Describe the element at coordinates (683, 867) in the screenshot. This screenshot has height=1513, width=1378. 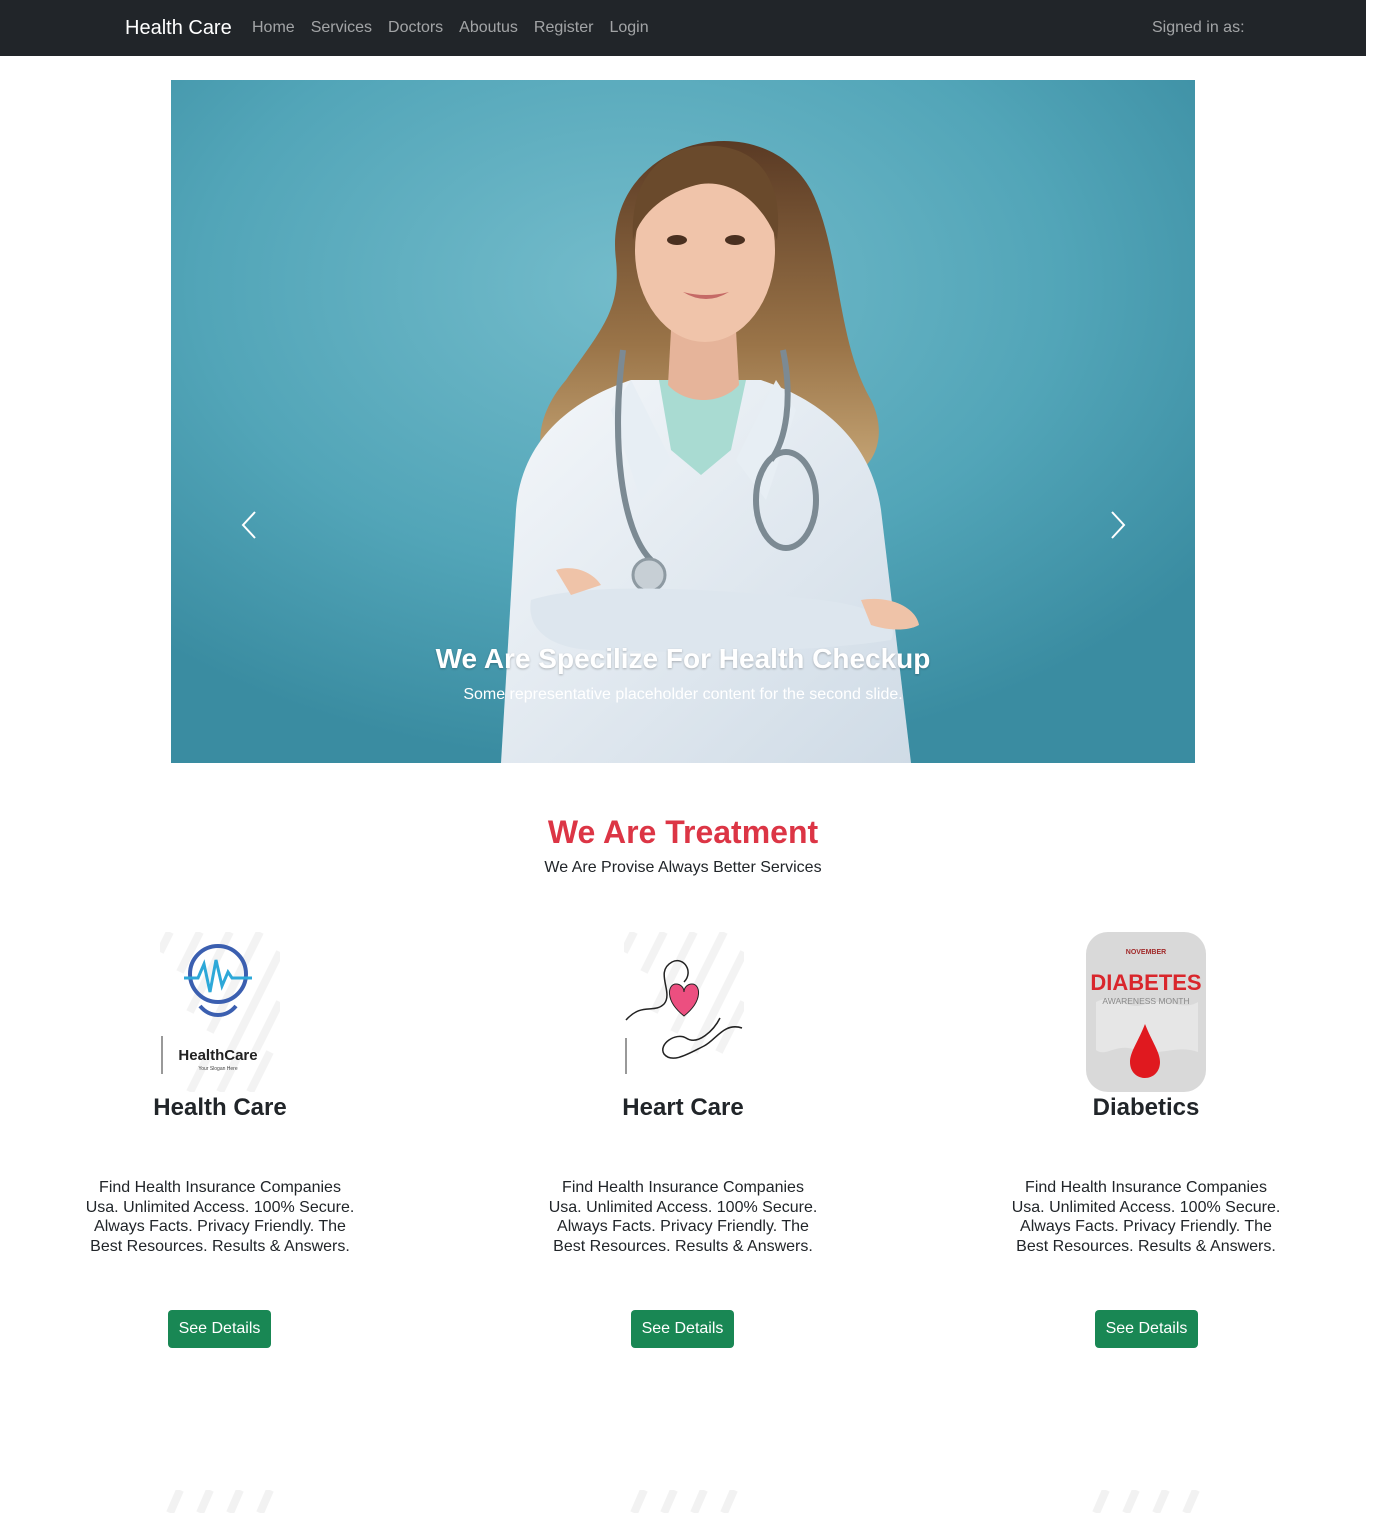
I see `section-subtitle: We Are Provise Always Better Services` at that location.